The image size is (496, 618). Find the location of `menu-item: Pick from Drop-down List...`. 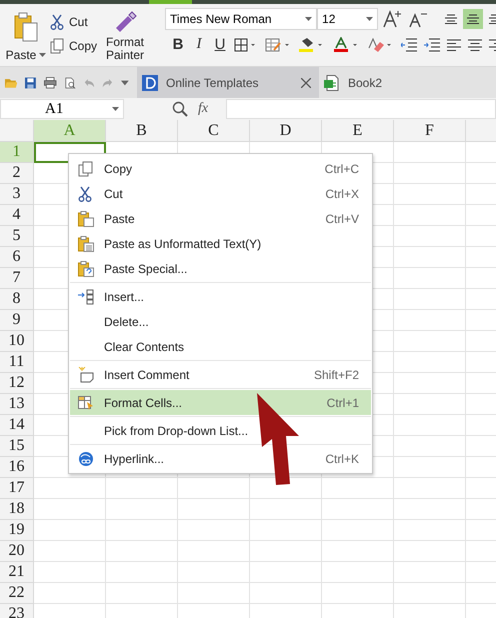

menu-item: Pick from Drop-down List... is located at coordinates (220, 430).